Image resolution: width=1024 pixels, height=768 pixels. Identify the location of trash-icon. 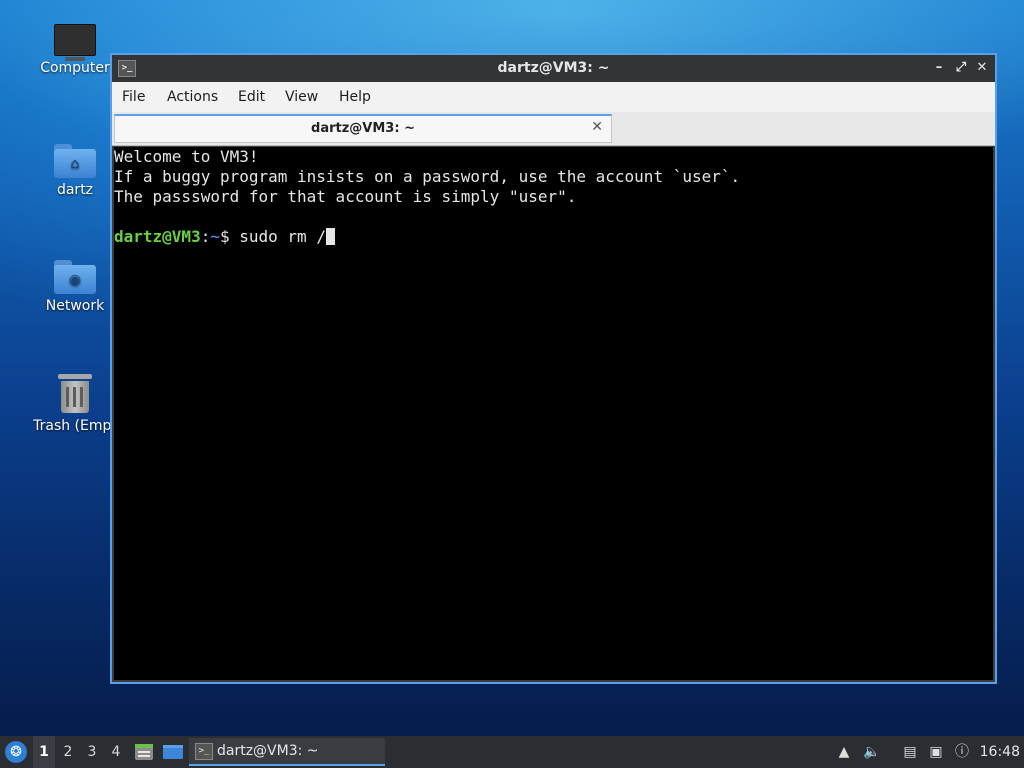
(75, 394).